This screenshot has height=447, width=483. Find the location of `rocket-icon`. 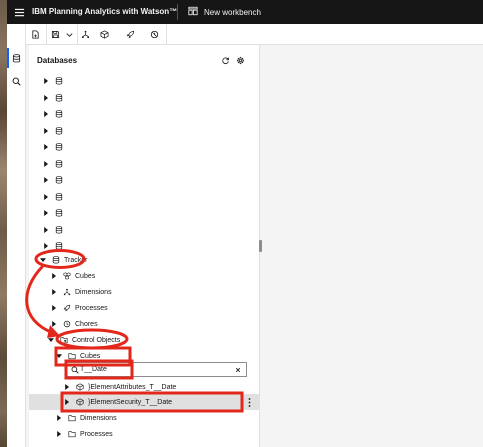

rocket-icon is located at coordinates (130, 34).